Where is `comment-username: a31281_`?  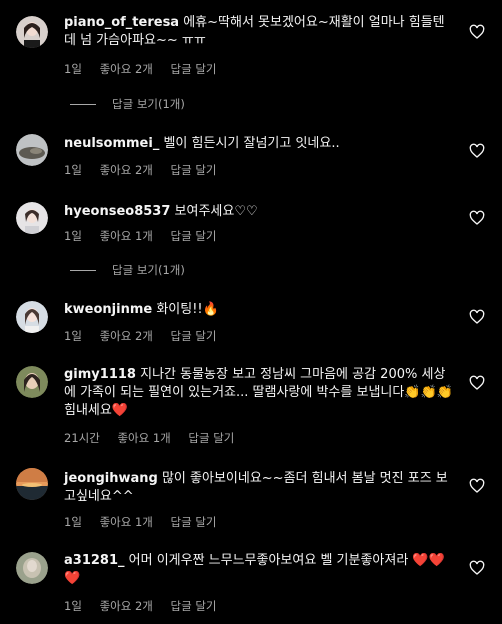 comment-username: a31281_ is located at coordinates (94, 560).